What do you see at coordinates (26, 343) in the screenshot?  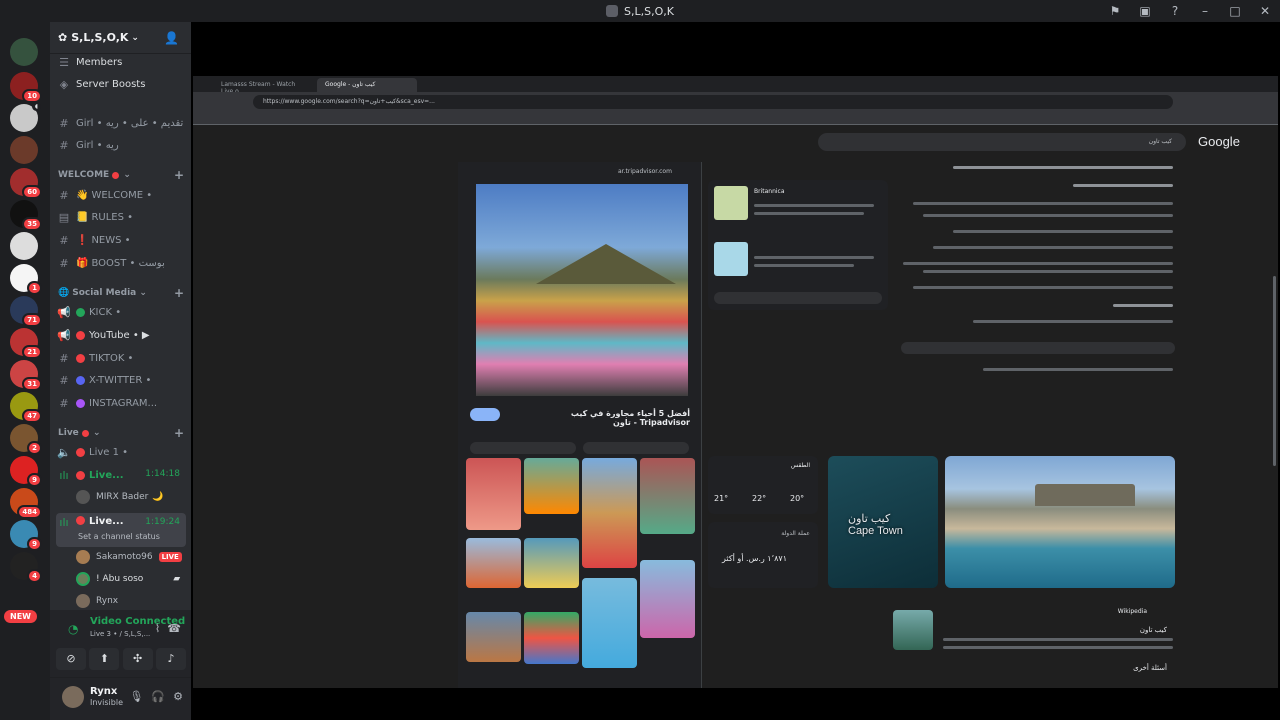 I see `guild-icon: 21` at bounding box center [26, 343].